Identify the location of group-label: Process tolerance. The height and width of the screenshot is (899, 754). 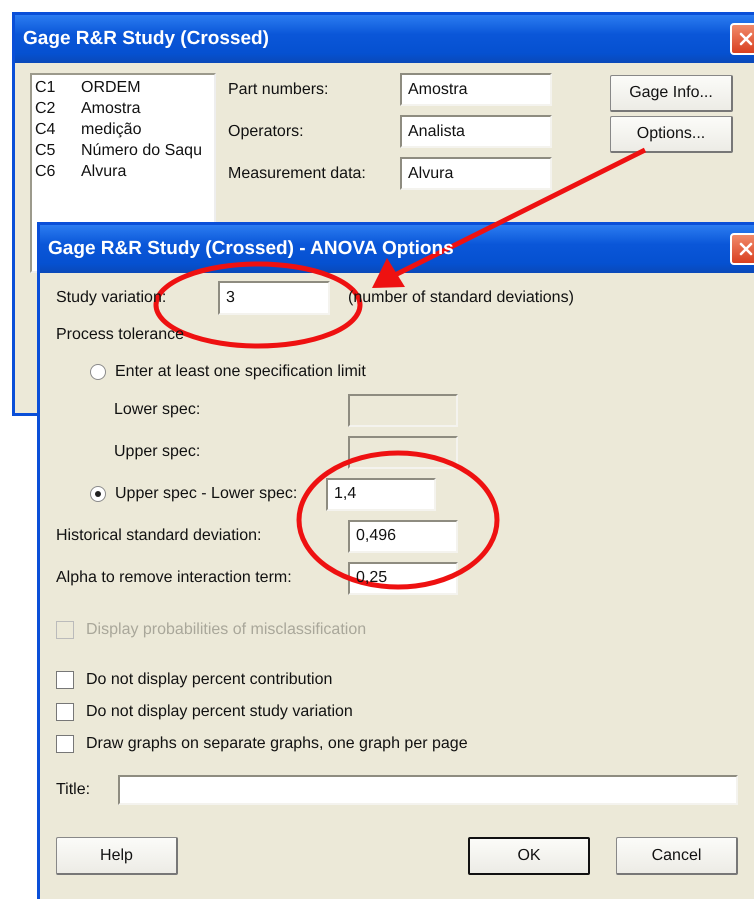
(121, 335).